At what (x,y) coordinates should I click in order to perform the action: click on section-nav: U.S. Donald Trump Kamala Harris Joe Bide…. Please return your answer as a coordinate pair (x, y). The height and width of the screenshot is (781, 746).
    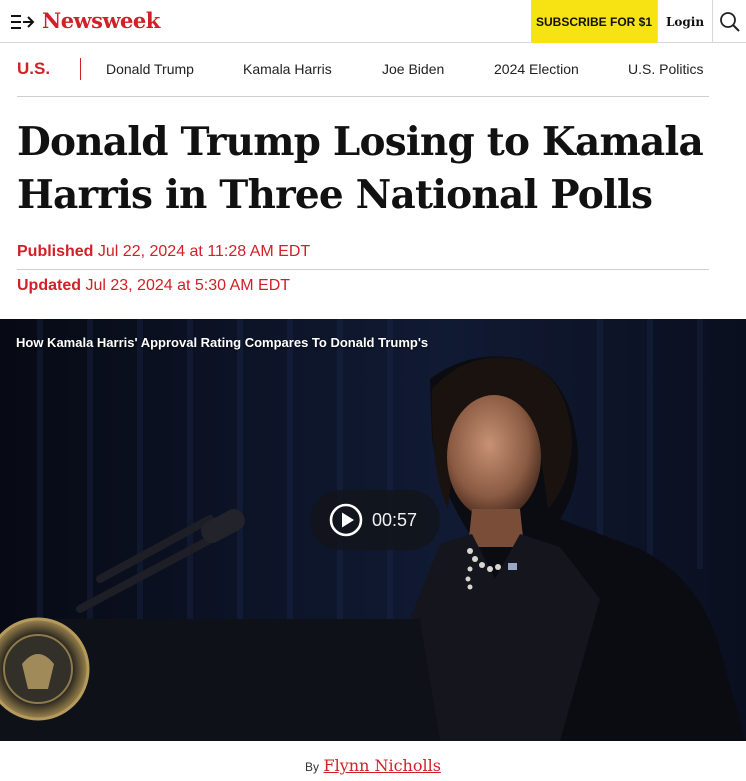
    Looking at the image, I should click on (363, 70).